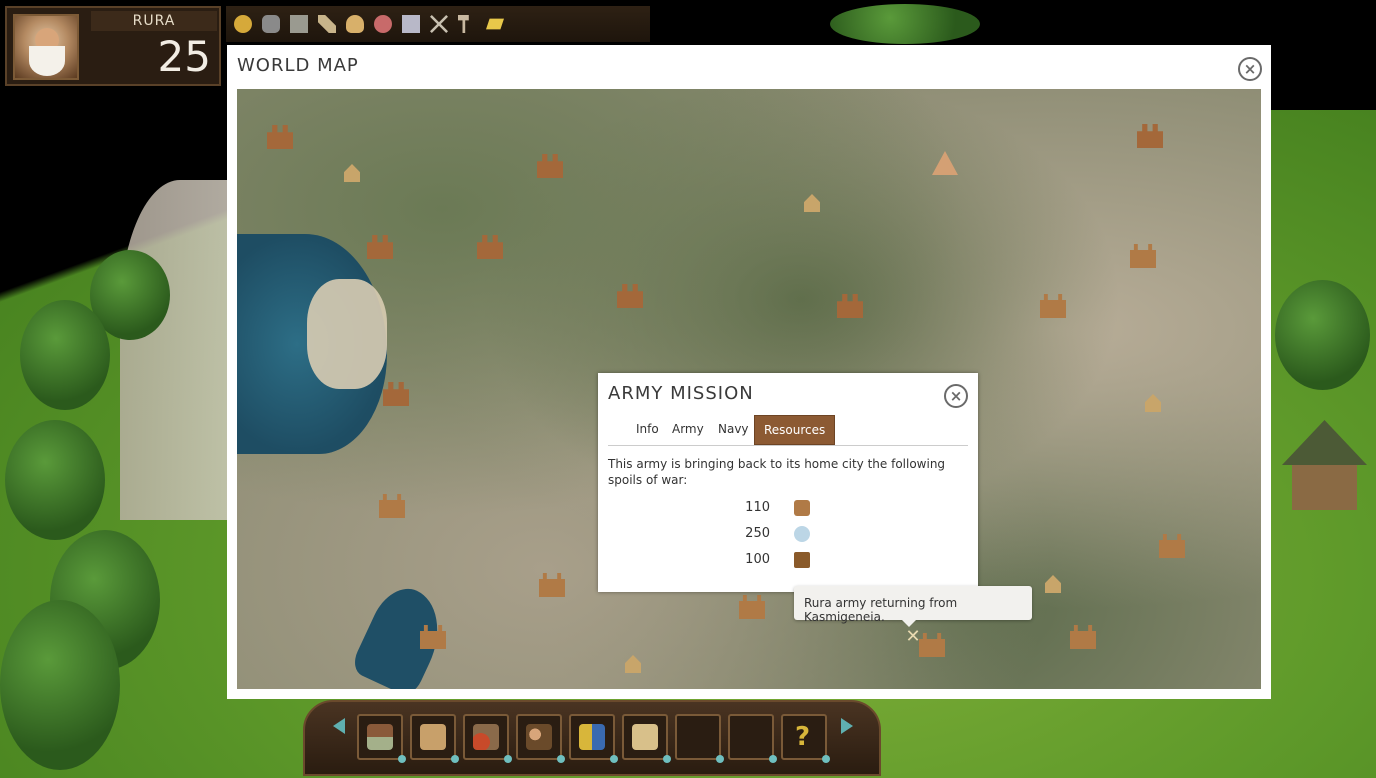  What do you see at coordinates (802, 534) in the screenshot?
I see `silver-icon` at bounding box center [802, 534].